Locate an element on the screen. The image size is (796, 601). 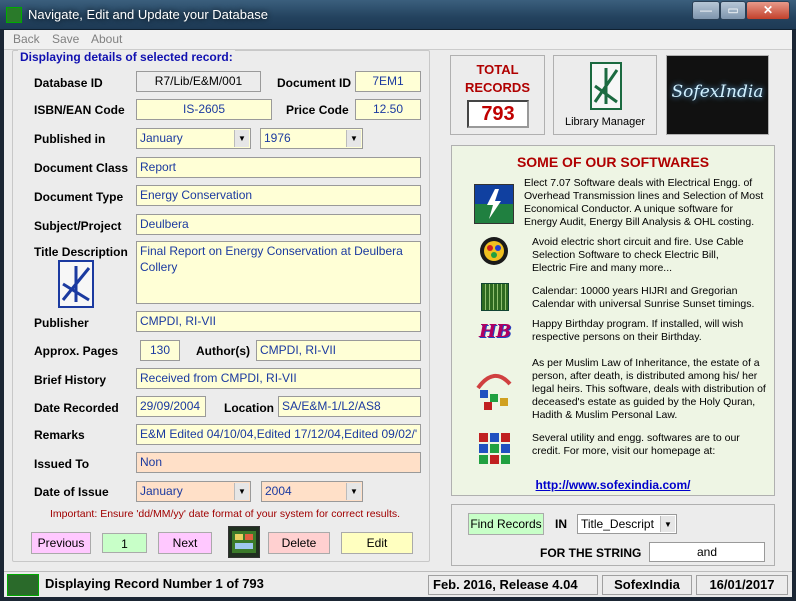
issue-year-value: 2004 is located at coordinates (278, 491).